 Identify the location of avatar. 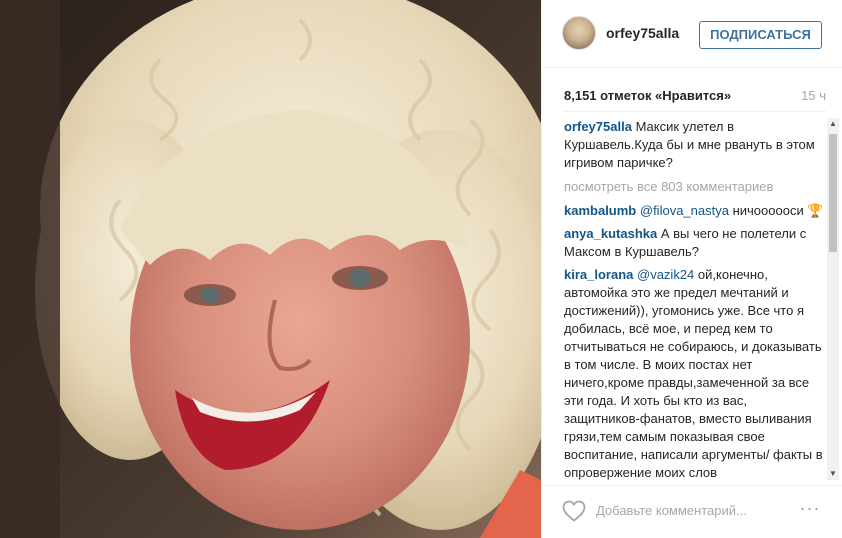
(579, 33).